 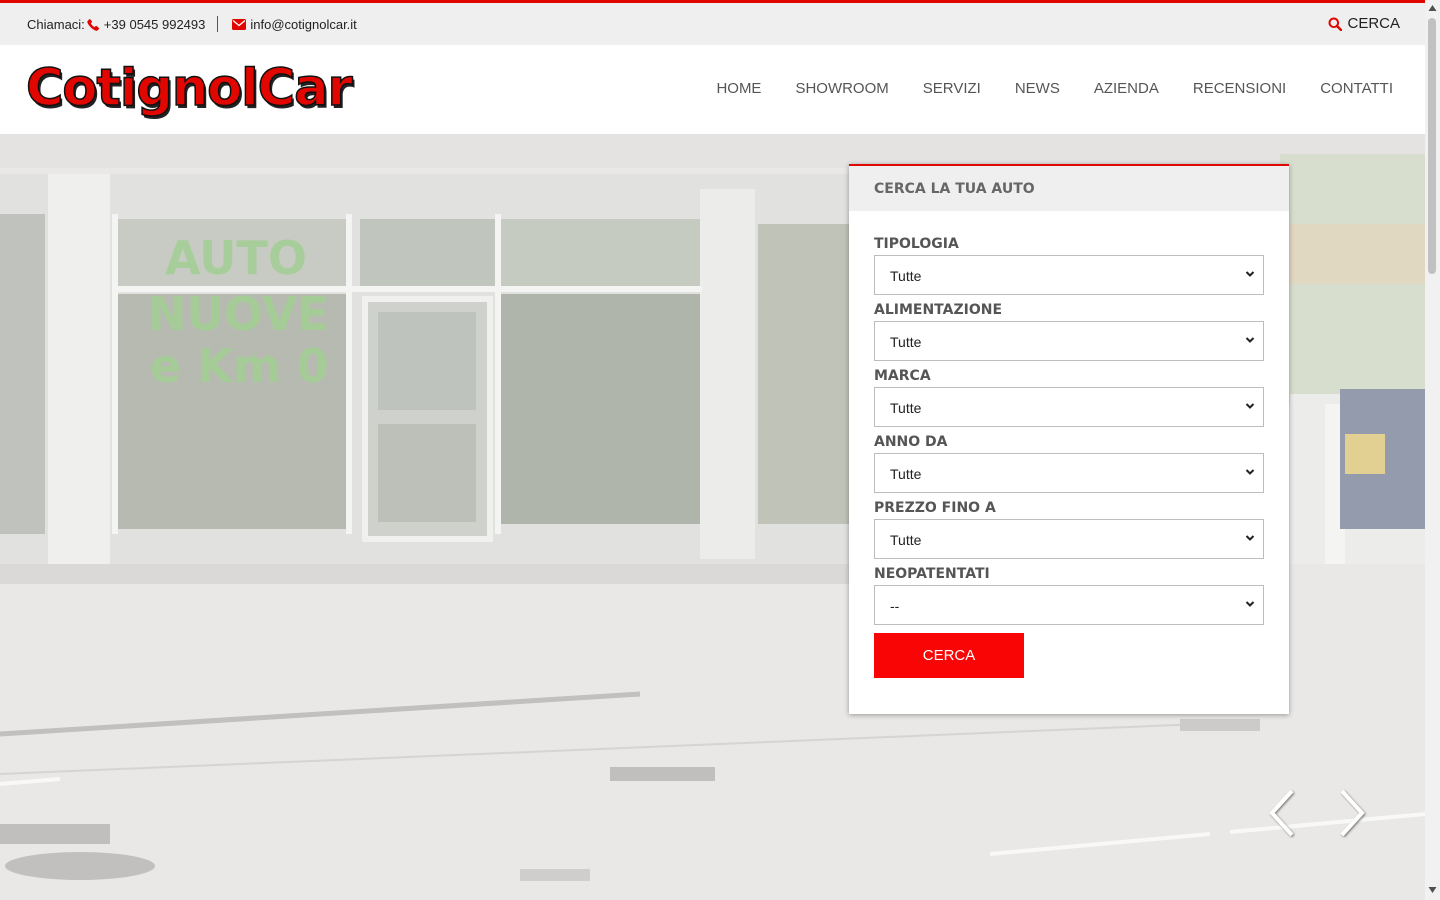 What do you see at coordinates (911, 442) in the screenshot?
I see `field-label: ANNO DA` at bounding box center [911, 442].